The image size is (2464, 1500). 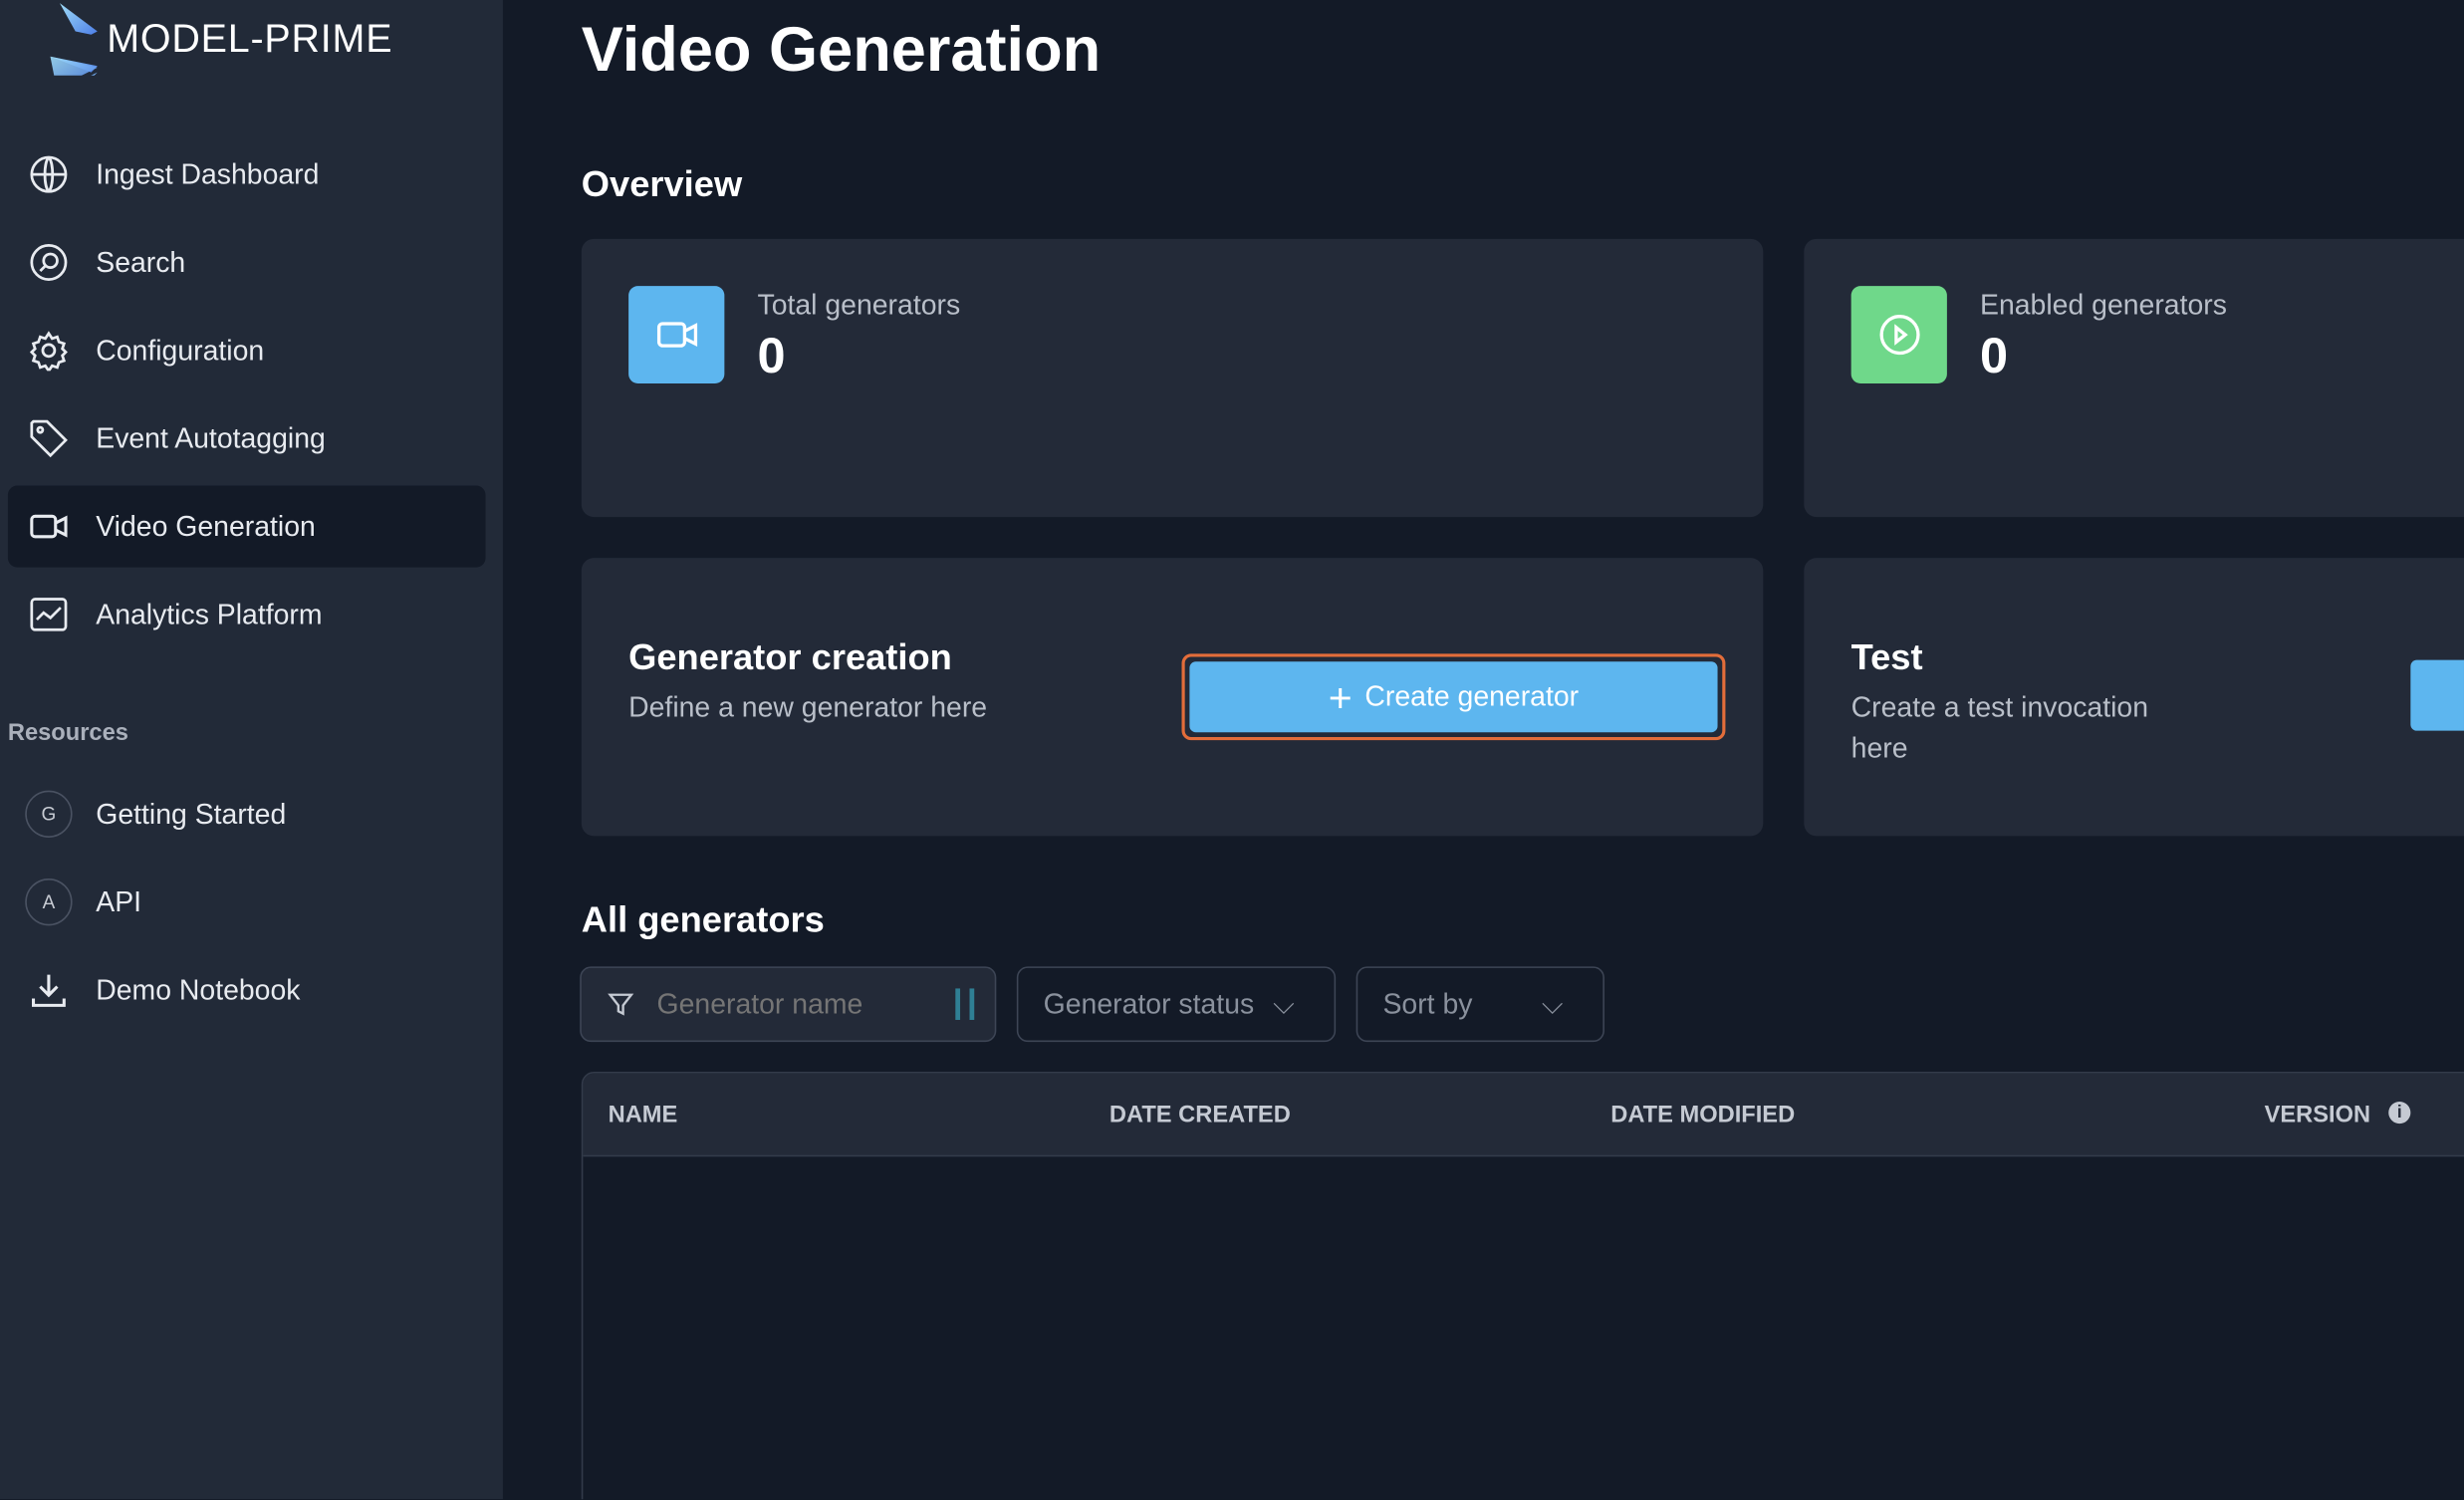 I want to click on total-generators-card: Total generators 0, so click(x=1172, y=378).